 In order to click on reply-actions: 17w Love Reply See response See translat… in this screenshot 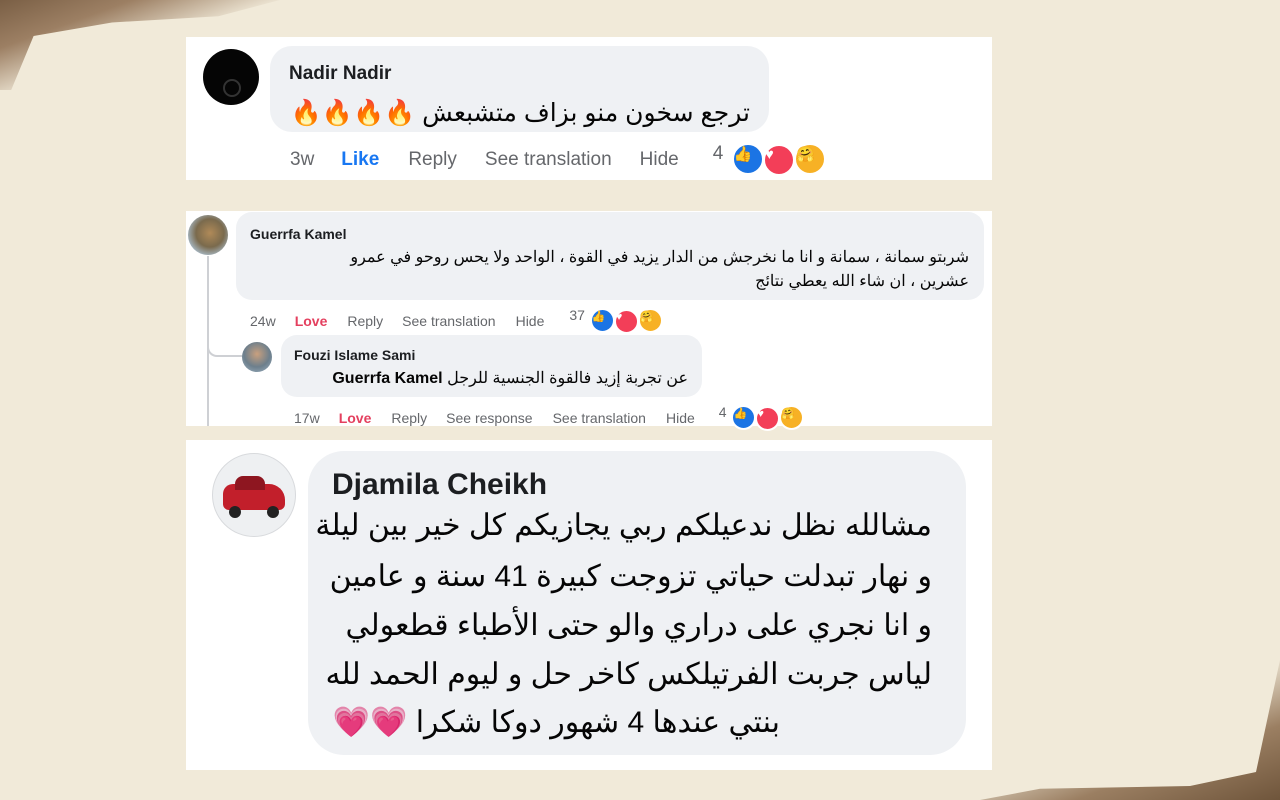, I will do `click(549, 417)`.